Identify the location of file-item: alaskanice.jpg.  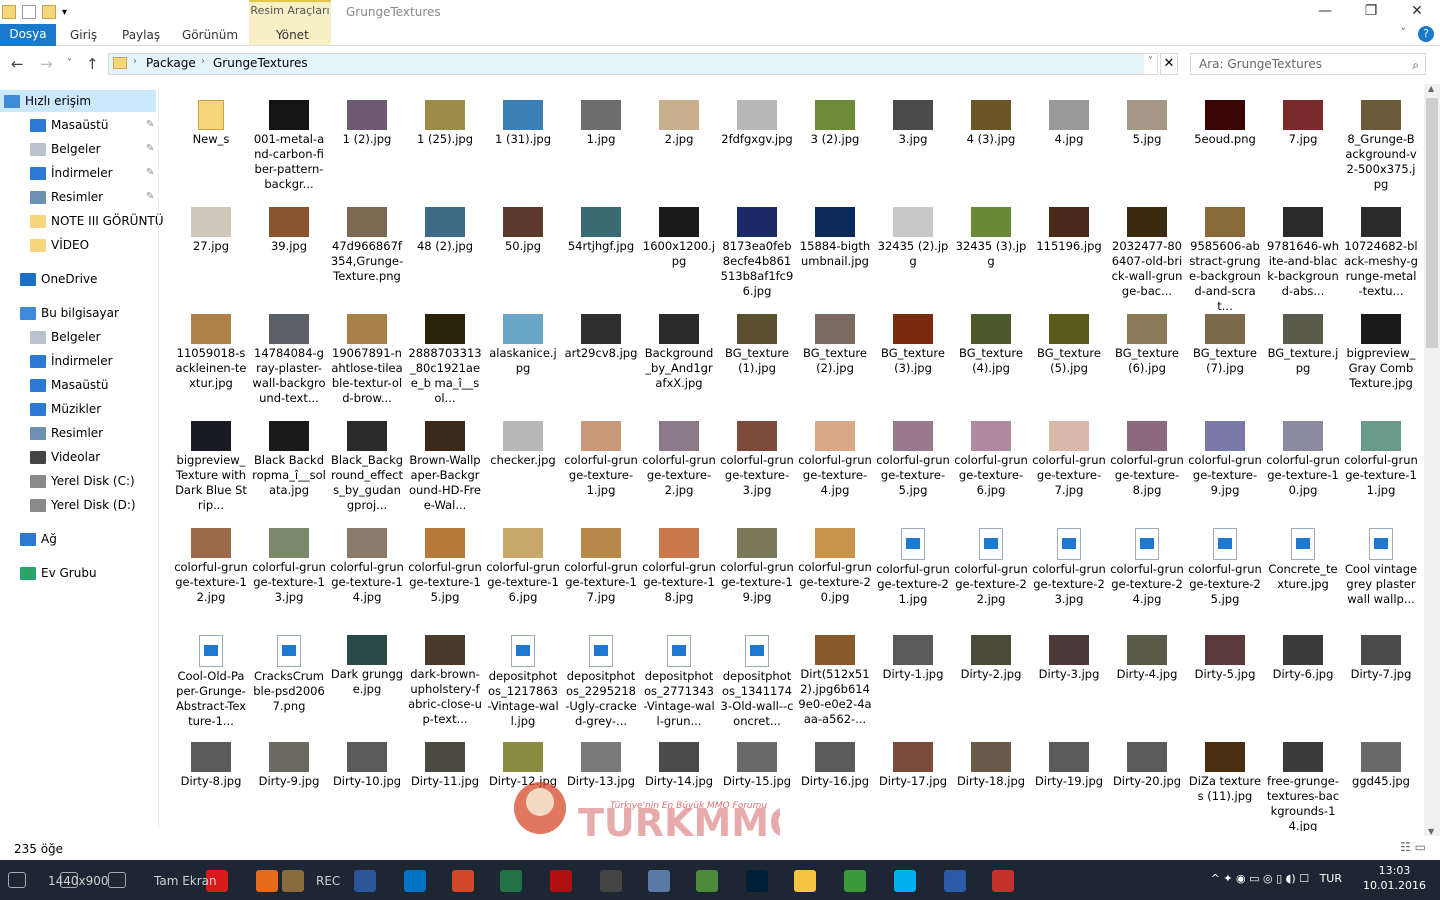
(523, 352).